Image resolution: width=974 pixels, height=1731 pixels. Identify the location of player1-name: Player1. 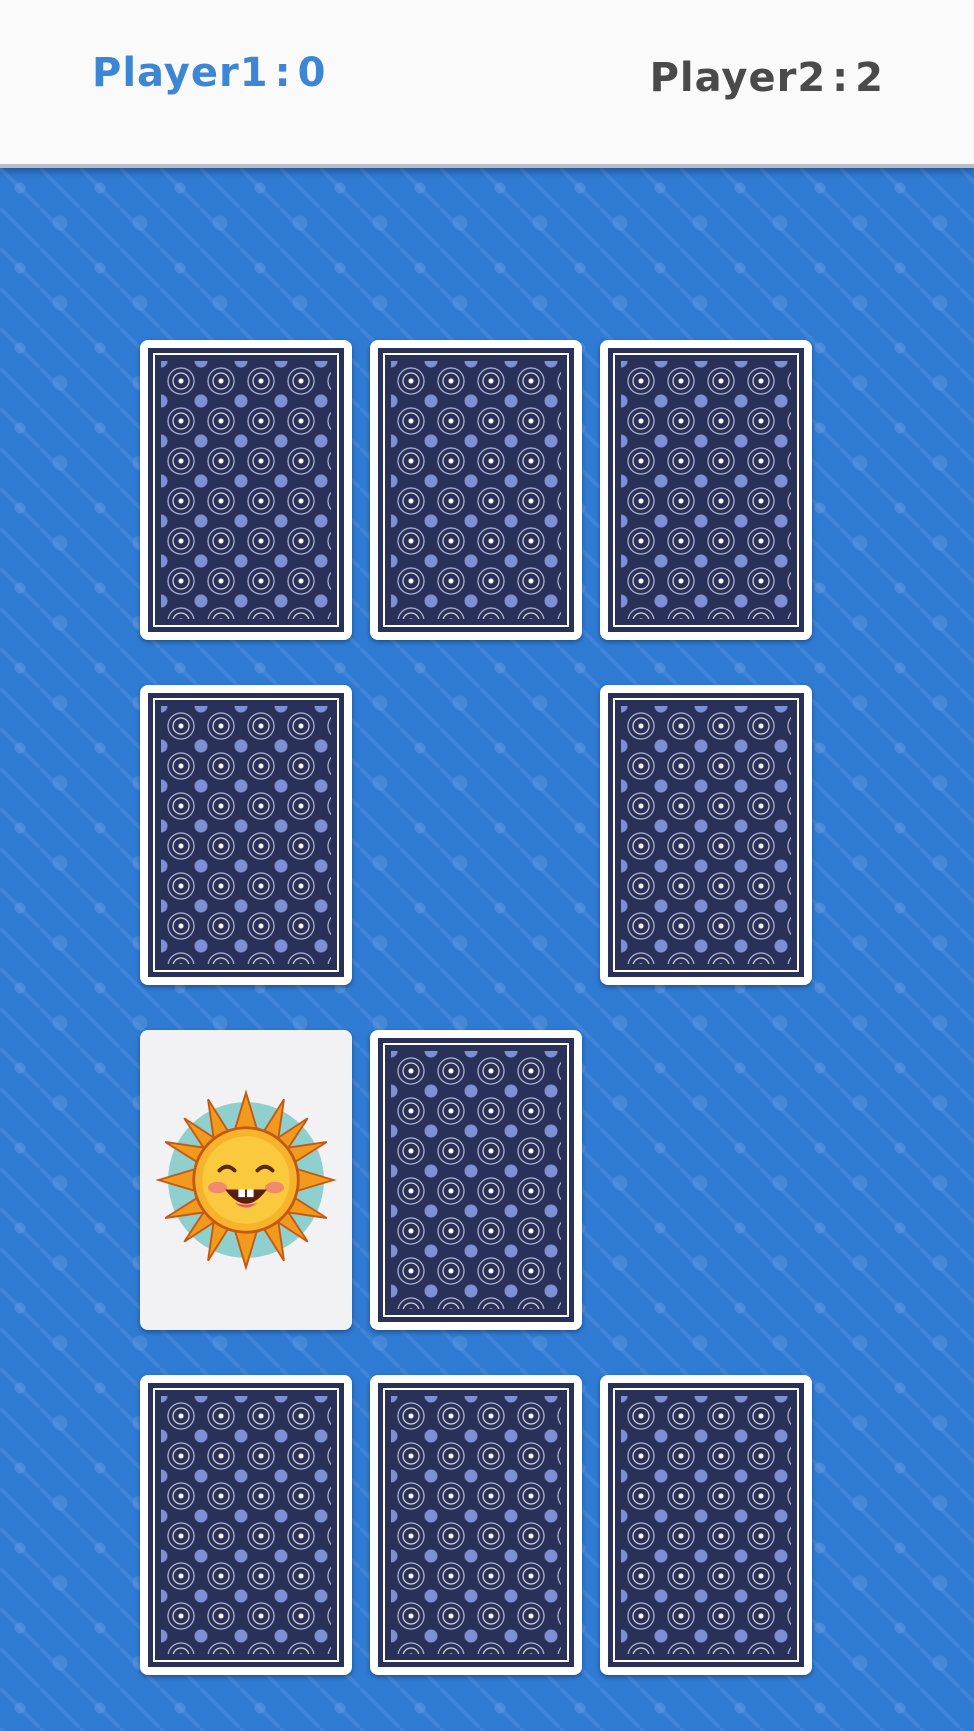
(180, 73).